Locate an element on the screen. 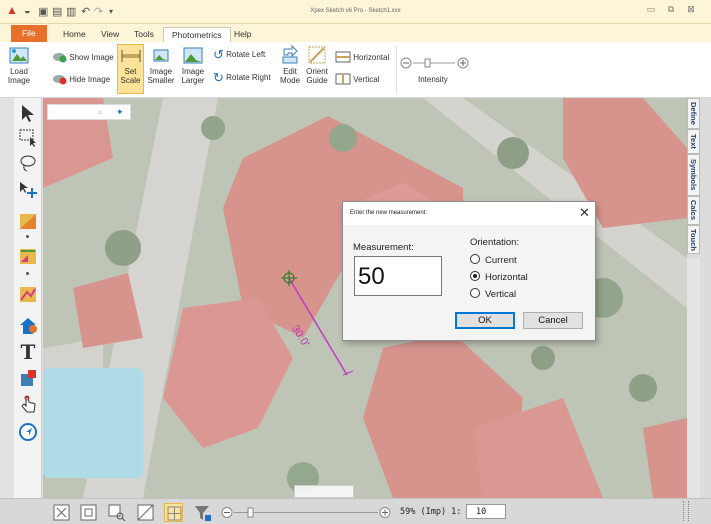 The width and height of the screenshot is (711, 524). hide-image-button: Hide Image is located at coordinates (81, 79).